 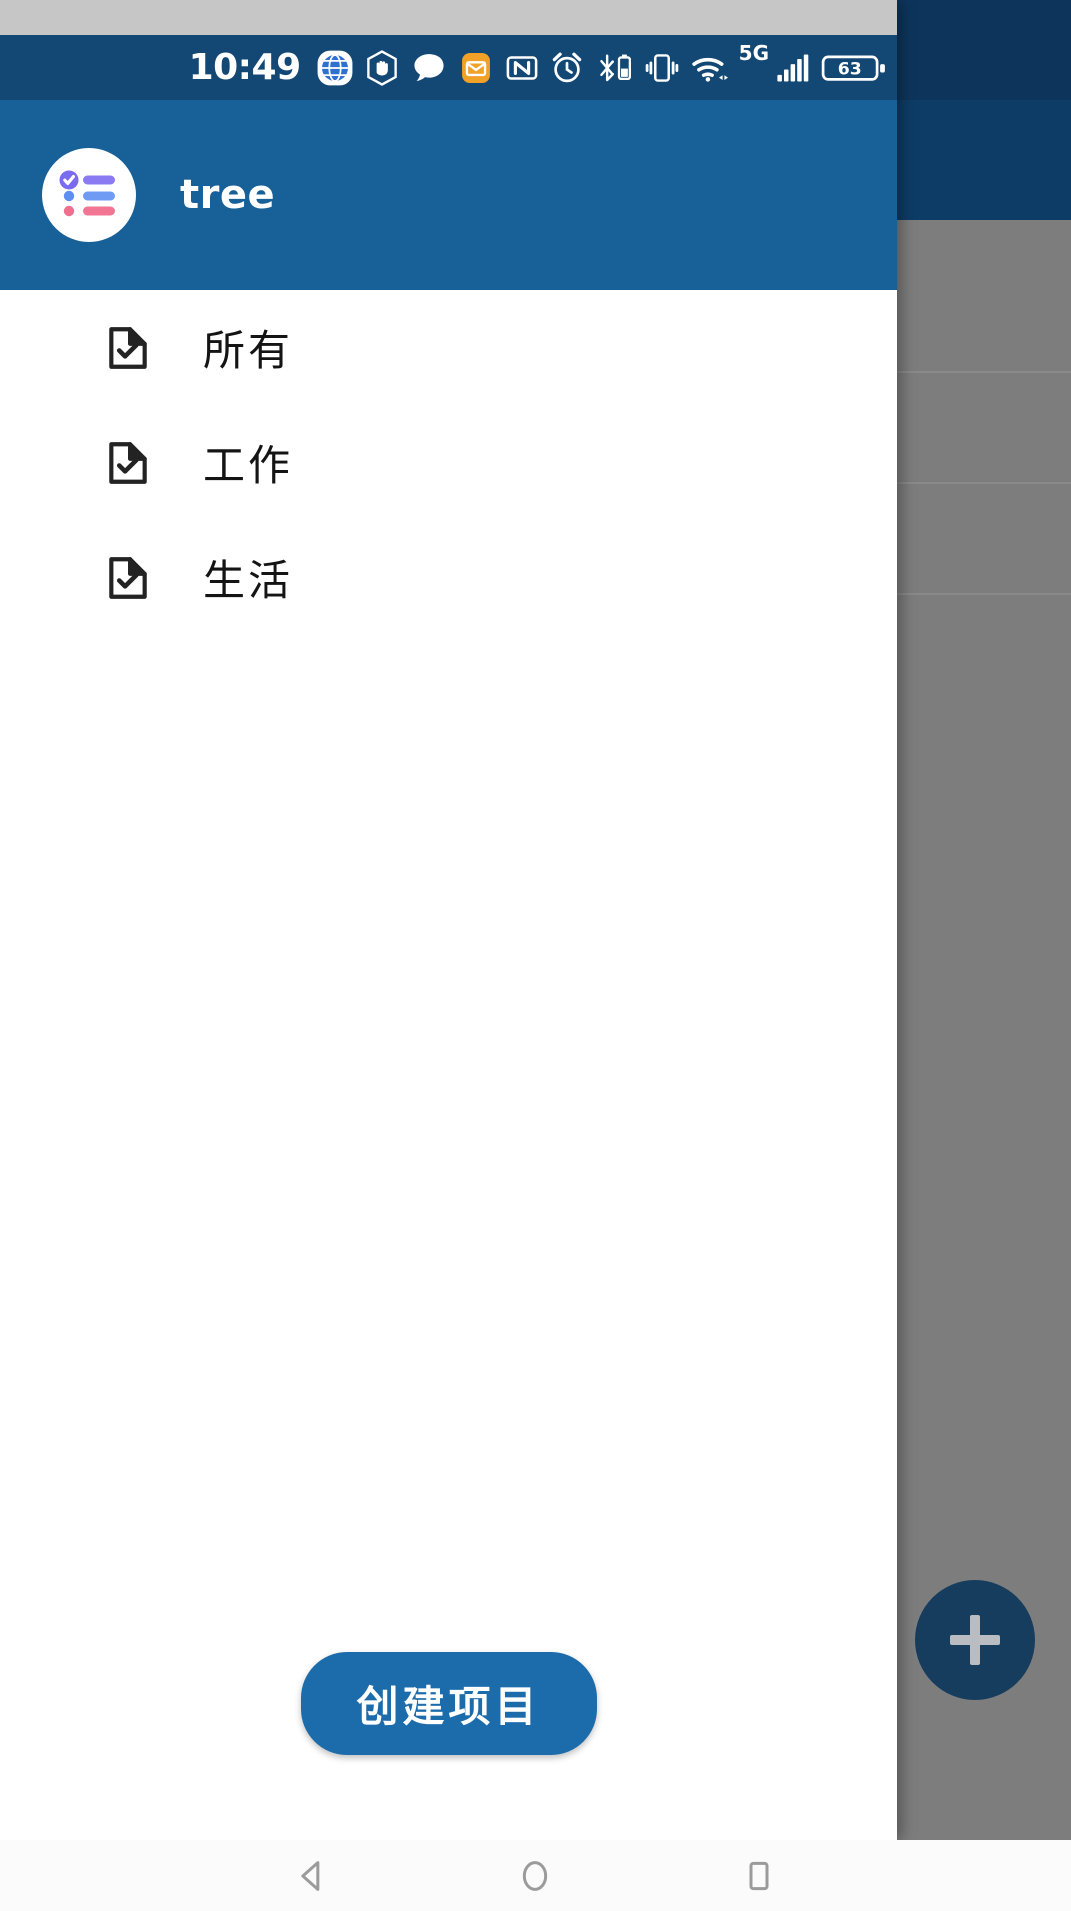 I want to click on android-nav-bar, so click(x=535, y=1875).